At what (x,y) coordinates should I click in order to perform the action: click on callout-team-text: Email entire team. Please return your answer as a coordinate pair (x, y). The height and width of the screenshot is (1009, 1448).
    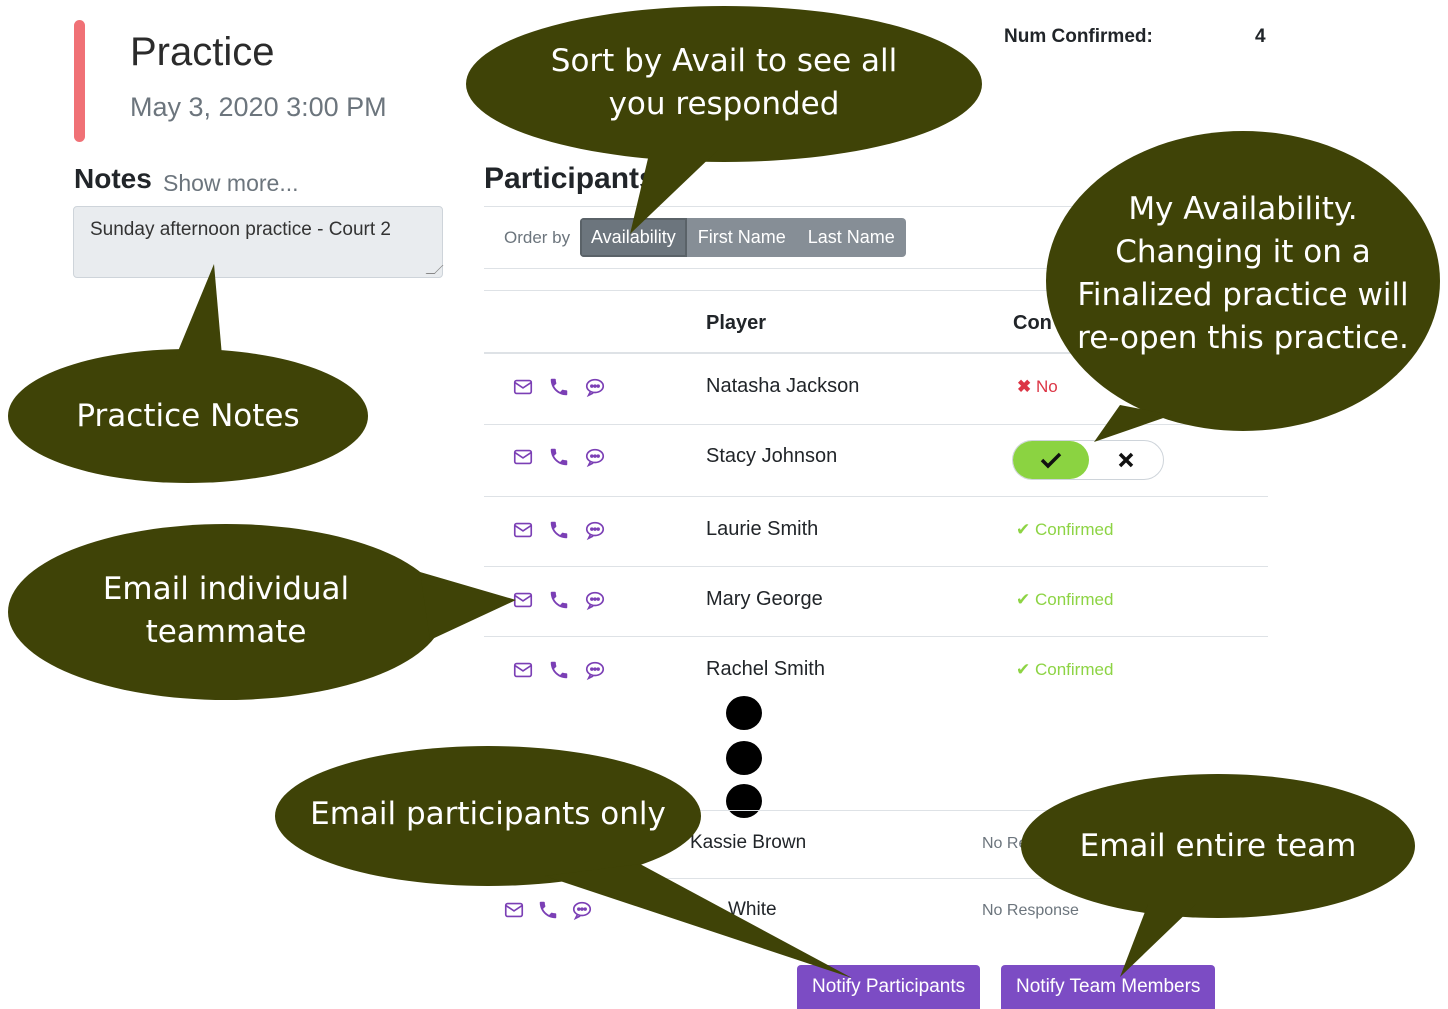
    Looking at the image, I should click on (1218, 846).